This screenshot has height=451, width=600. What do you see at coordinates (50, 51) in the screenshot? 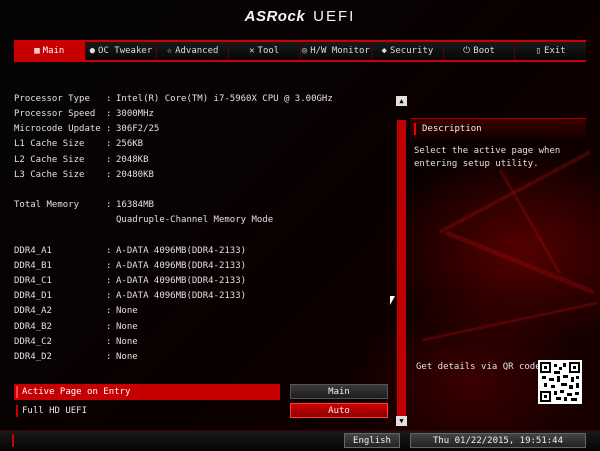
I see `tab-main: ▦ Main` at bounding box center [50, 51].